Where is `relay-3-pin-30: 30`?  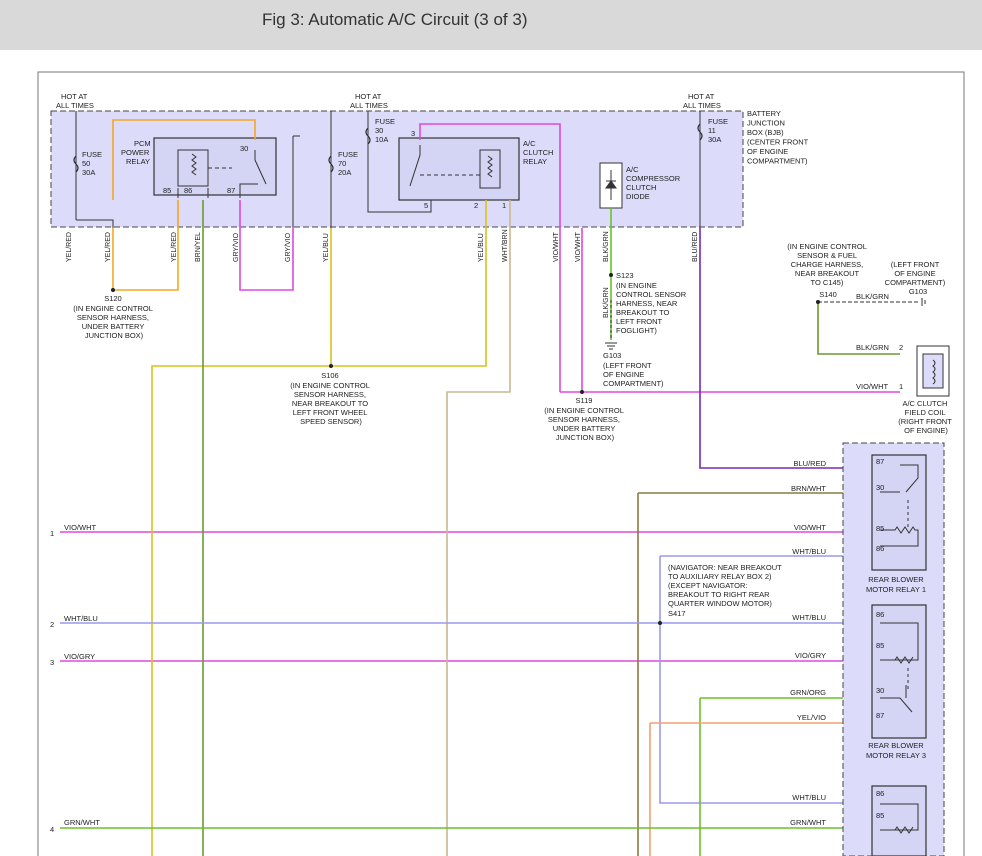
relay-3-pin-30: 30 is located at coordinates (880, 690).